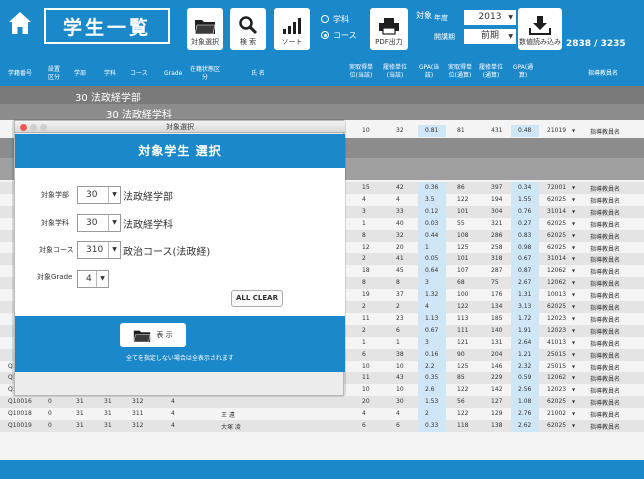 This screenshot has height=479, width=644. Describe the element at coordinates (523, 72) in the screenshot. I see `col-gpa-total: GPA(通算)` at that location.